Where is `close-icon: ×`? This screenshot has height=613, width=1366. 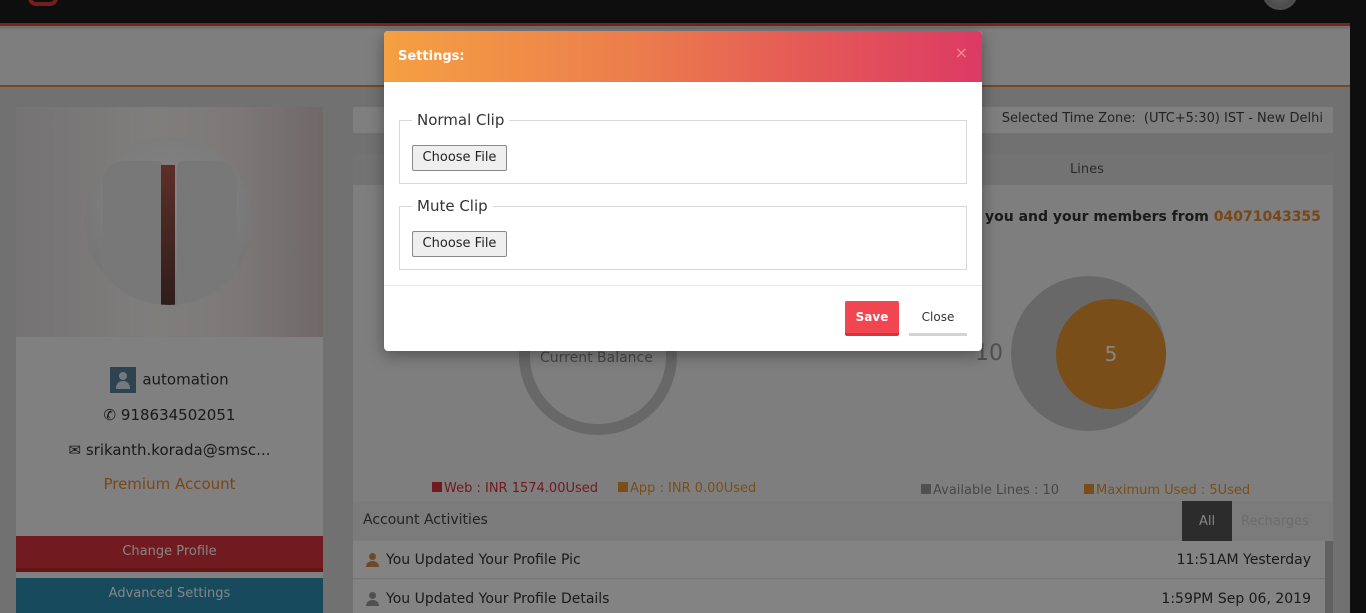
close-icon: × is located at coordinates (961, 53).